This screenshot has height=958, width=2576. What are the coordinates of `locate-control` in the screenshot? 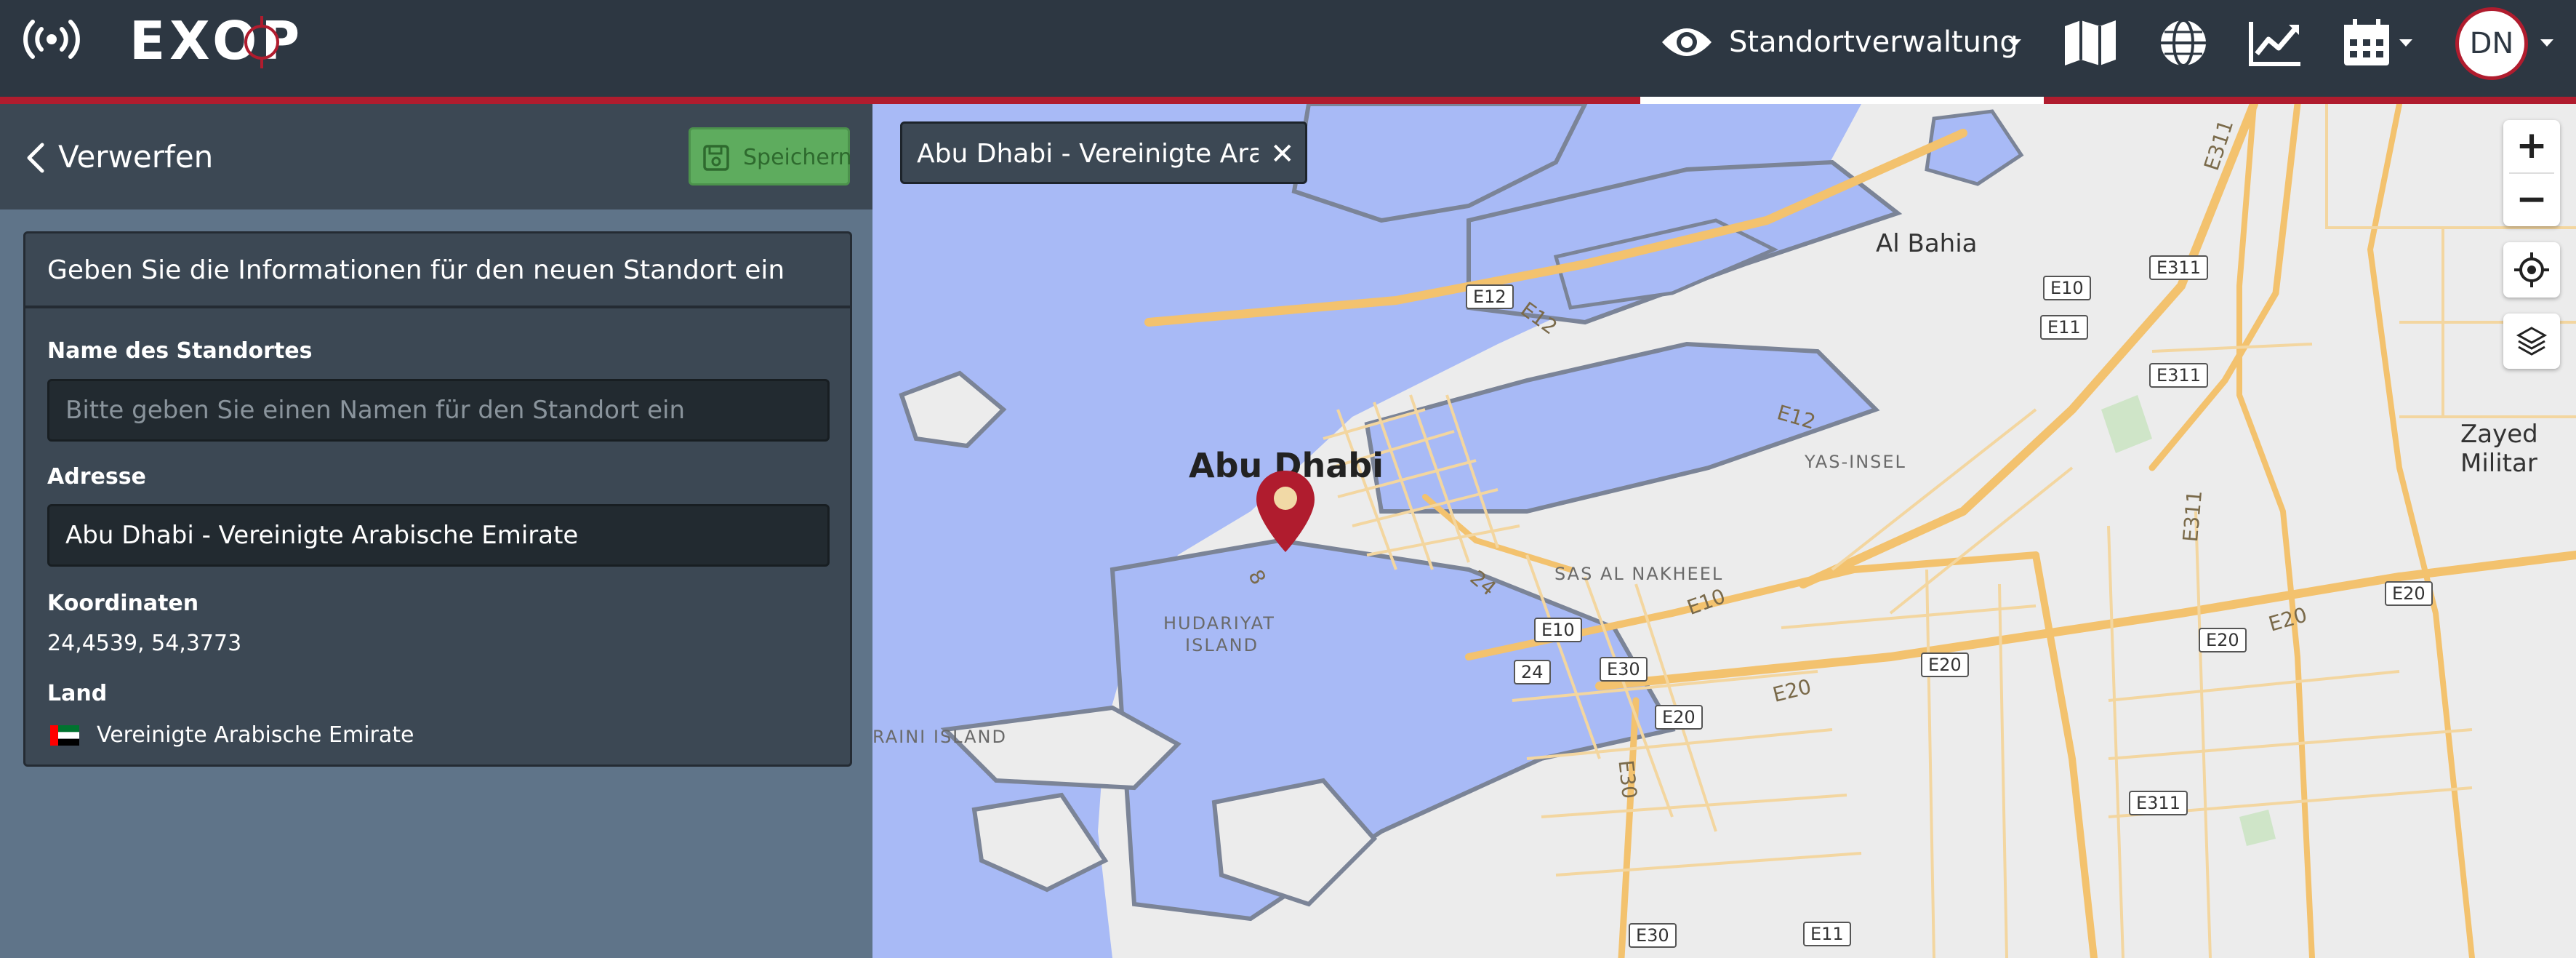 It's located at (2531, 270).